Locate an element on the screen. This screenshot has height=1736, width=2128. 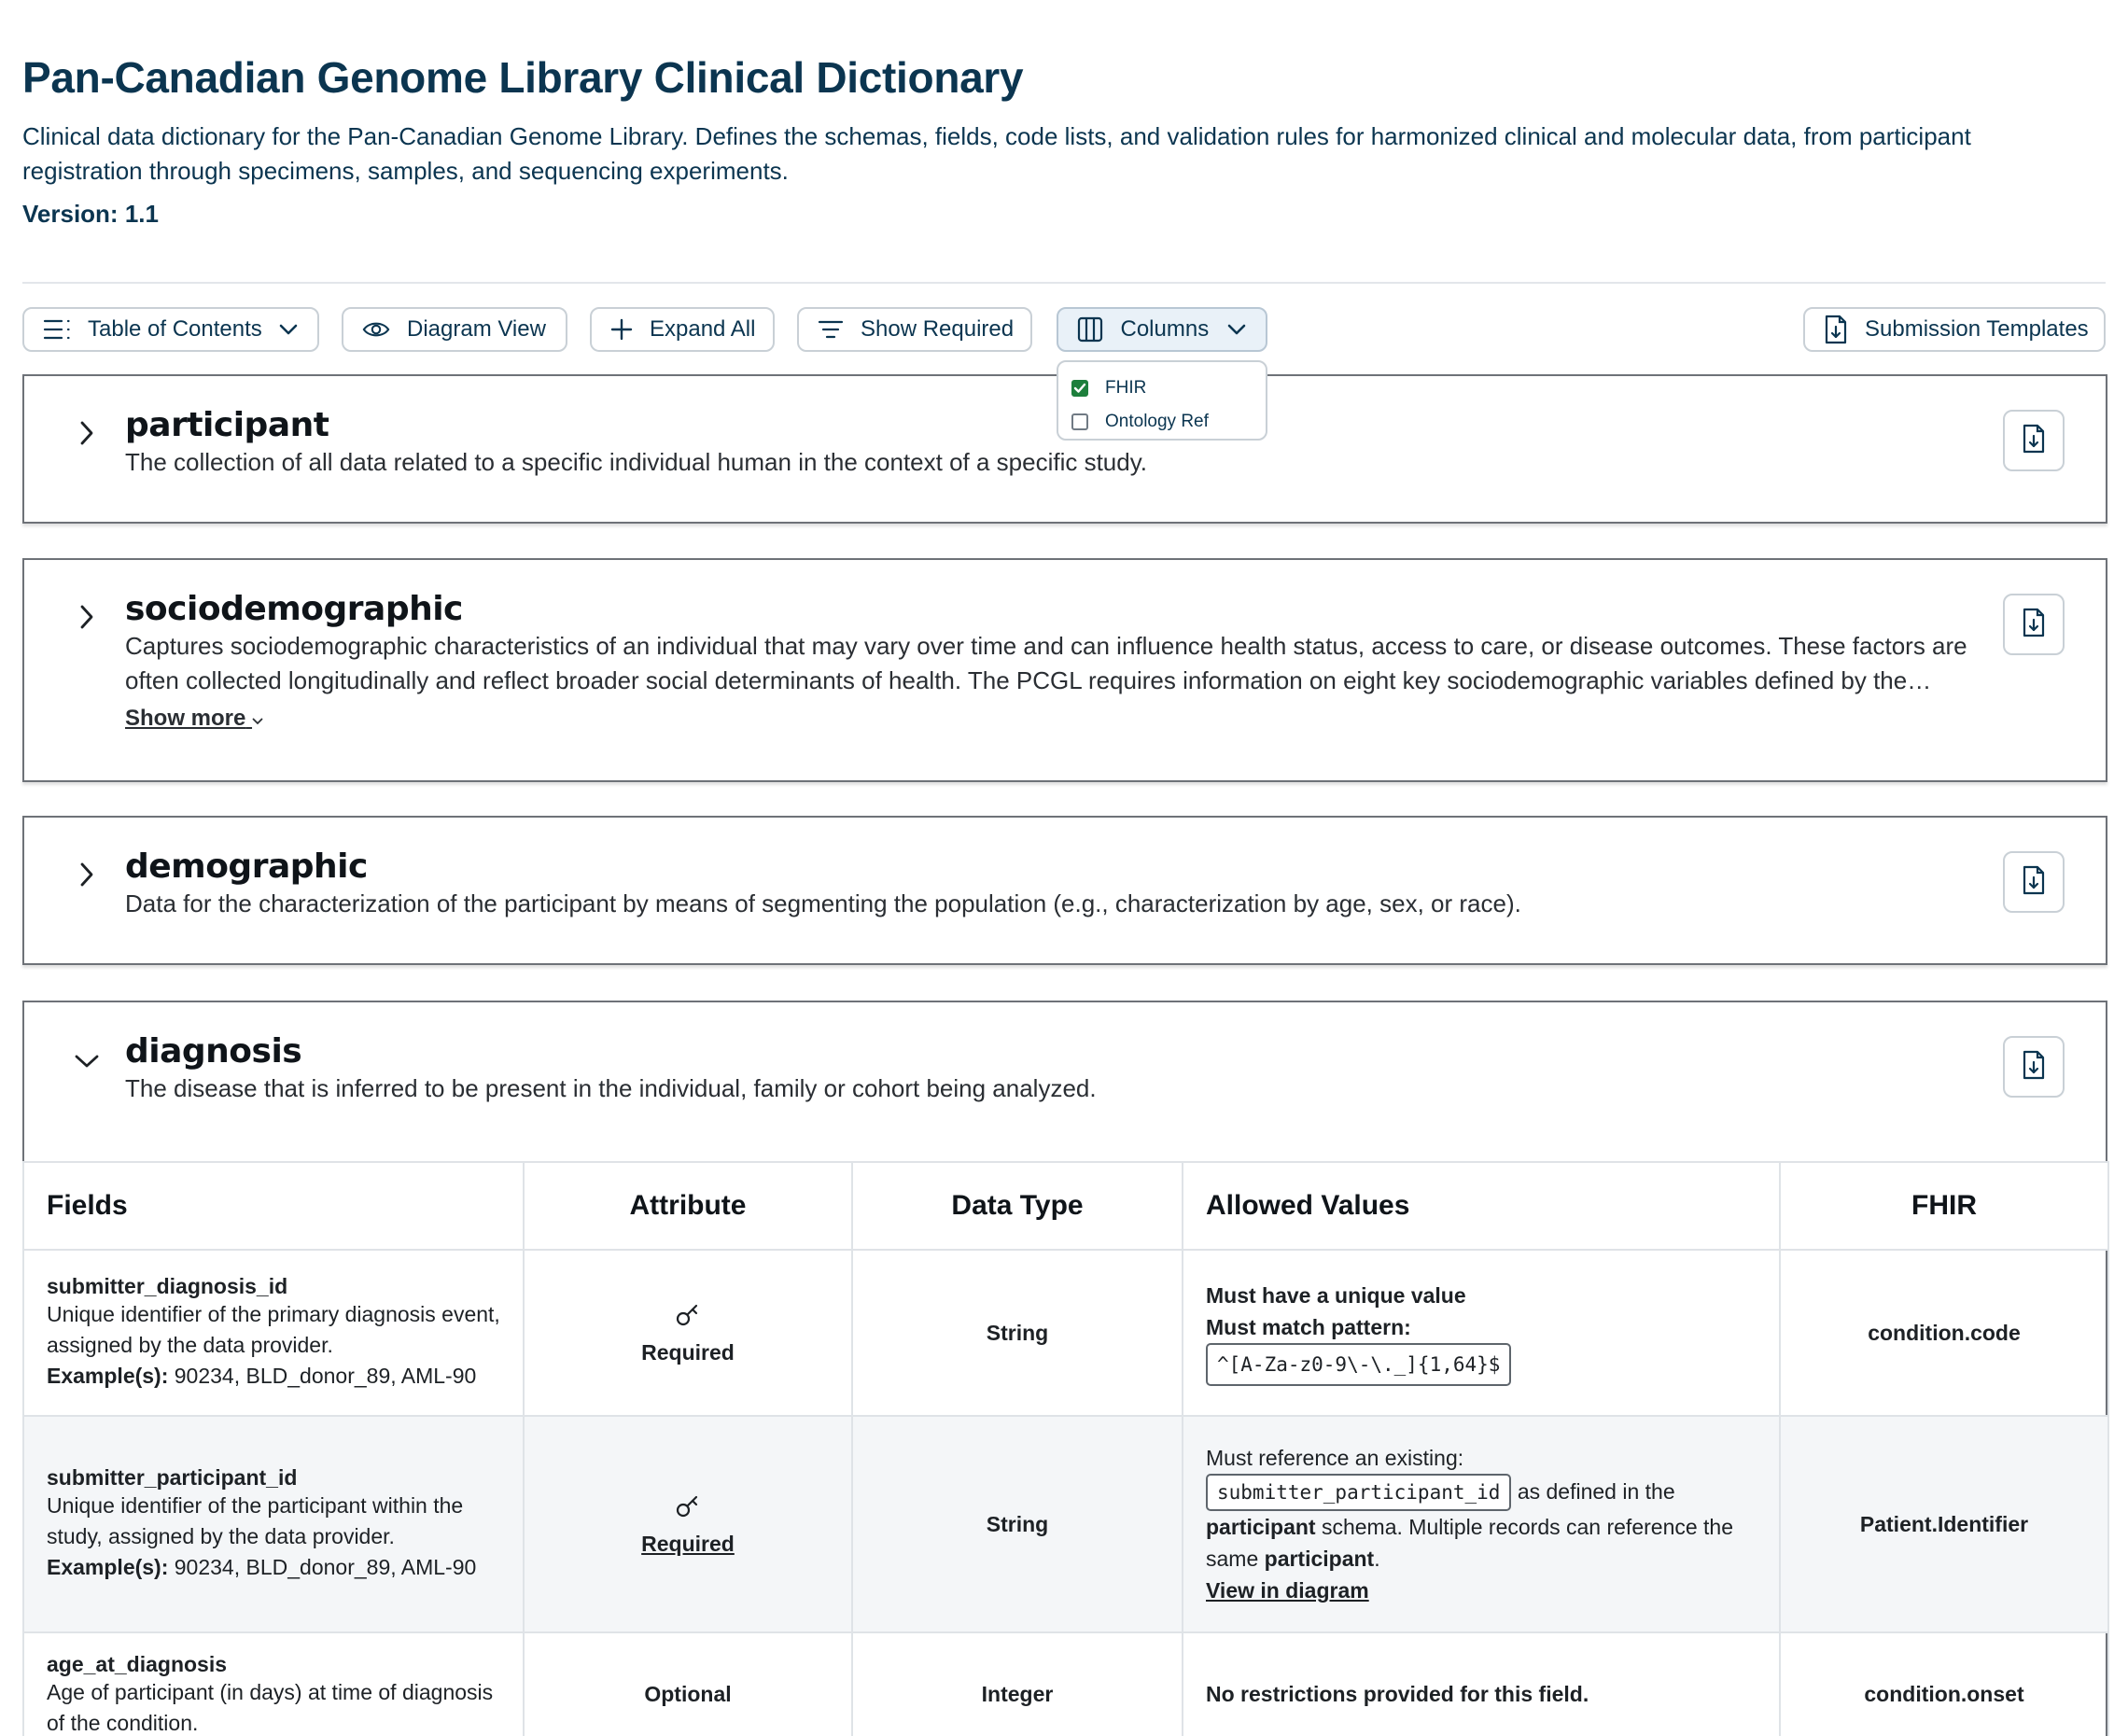
field-name: submitter_diagnosis_id is located at coordinates (167, 1286).